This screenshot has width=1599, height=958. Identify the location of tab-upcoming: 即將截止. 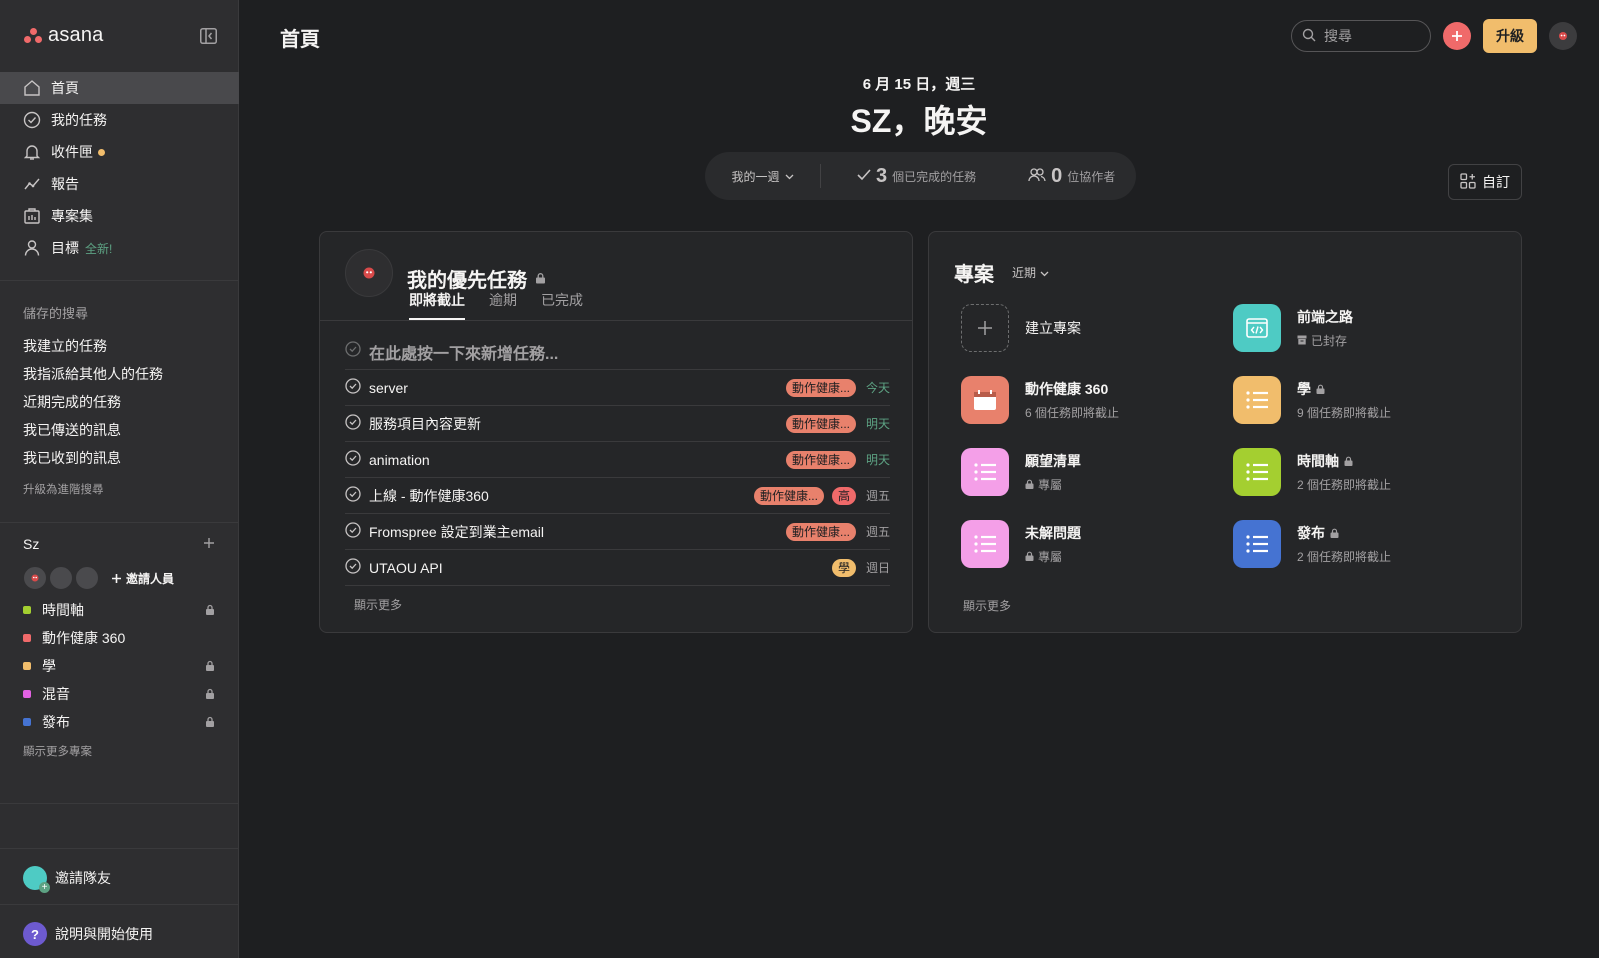
(437, 305).